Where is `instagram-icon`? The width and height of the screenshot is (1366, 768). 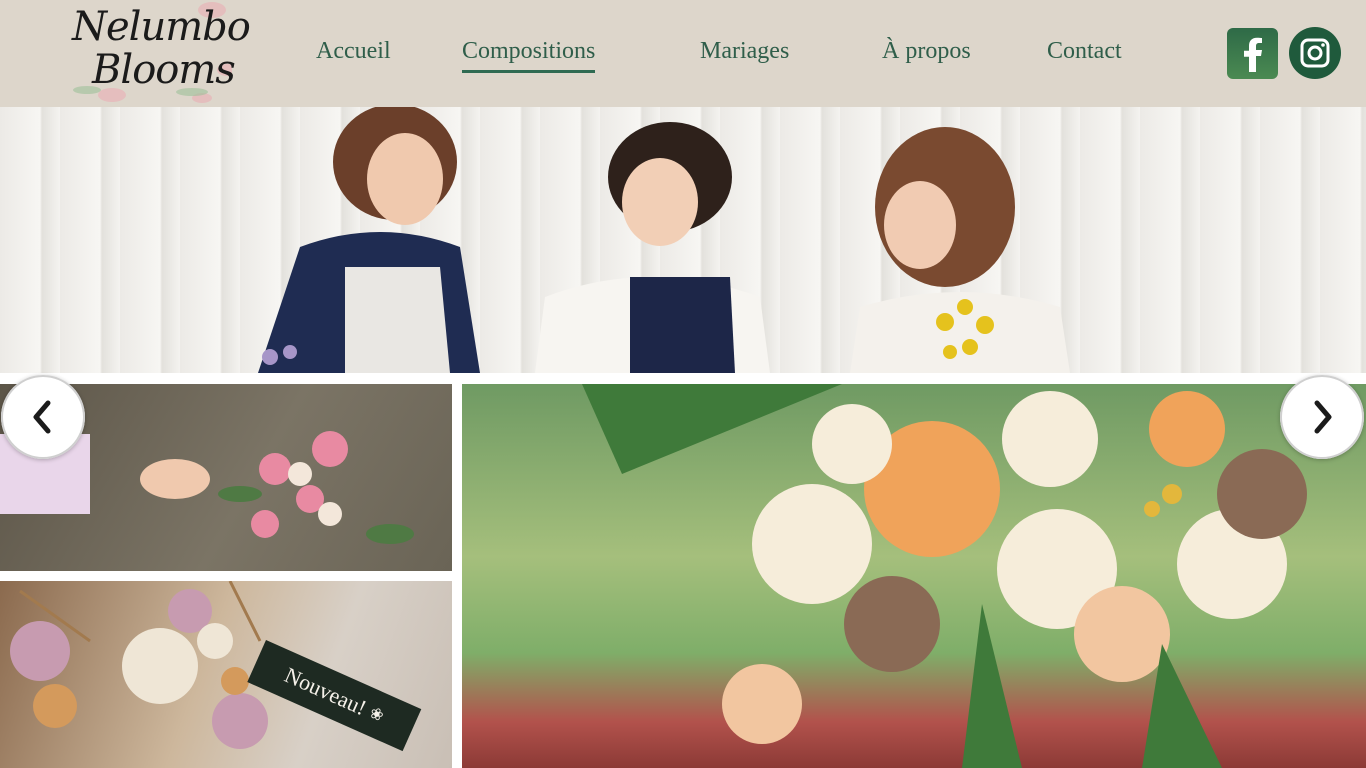 instagram-icon is located at coordinates (1315, 53).